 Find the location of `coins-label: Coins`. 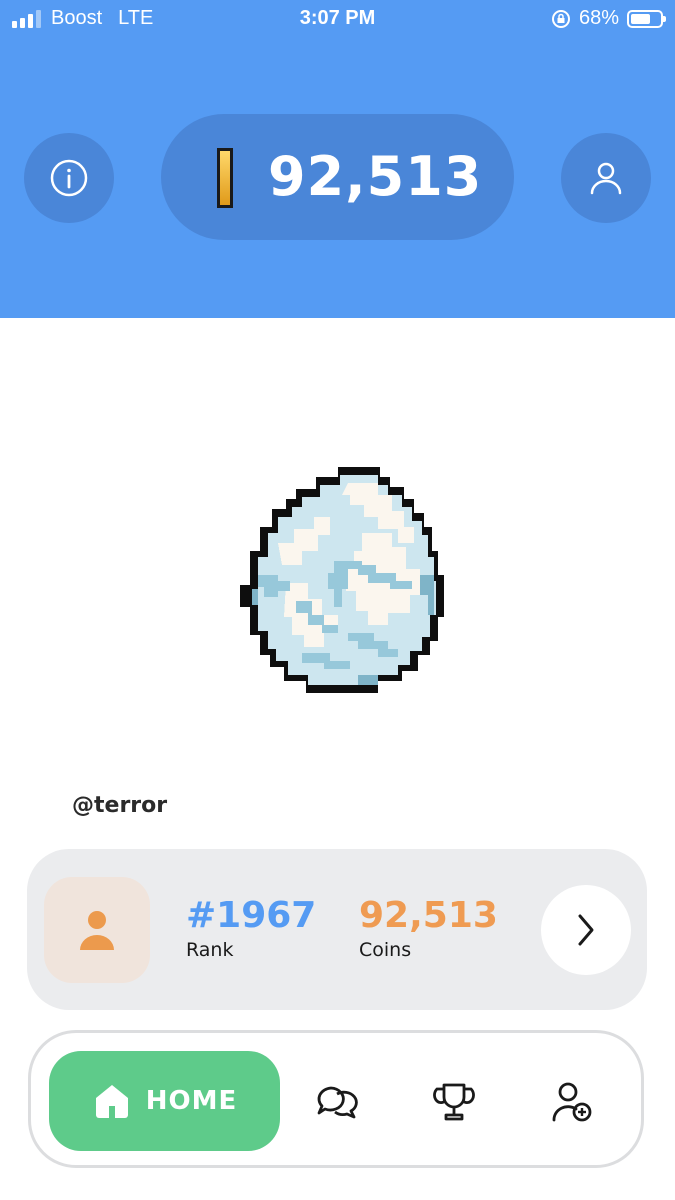

coins-label: Coins is located at coordinates (385, 950).